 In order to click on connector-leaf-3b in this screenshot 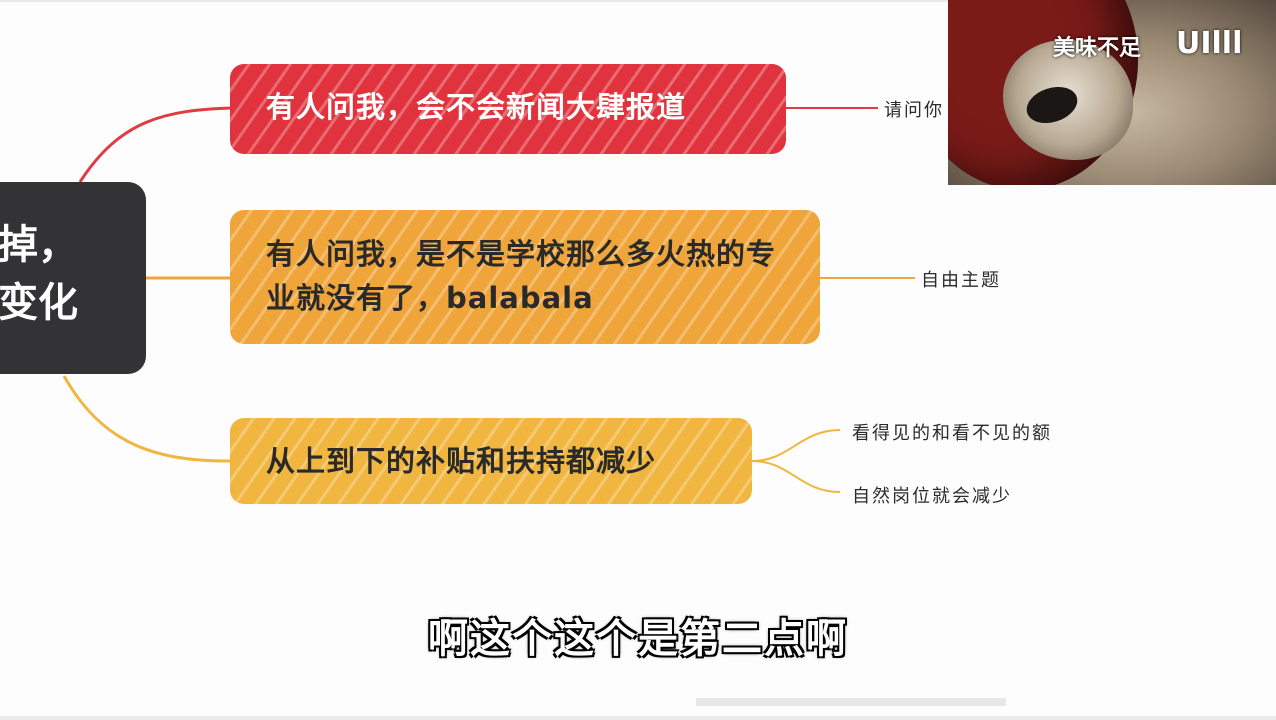, I will do `click(796, 476)`.